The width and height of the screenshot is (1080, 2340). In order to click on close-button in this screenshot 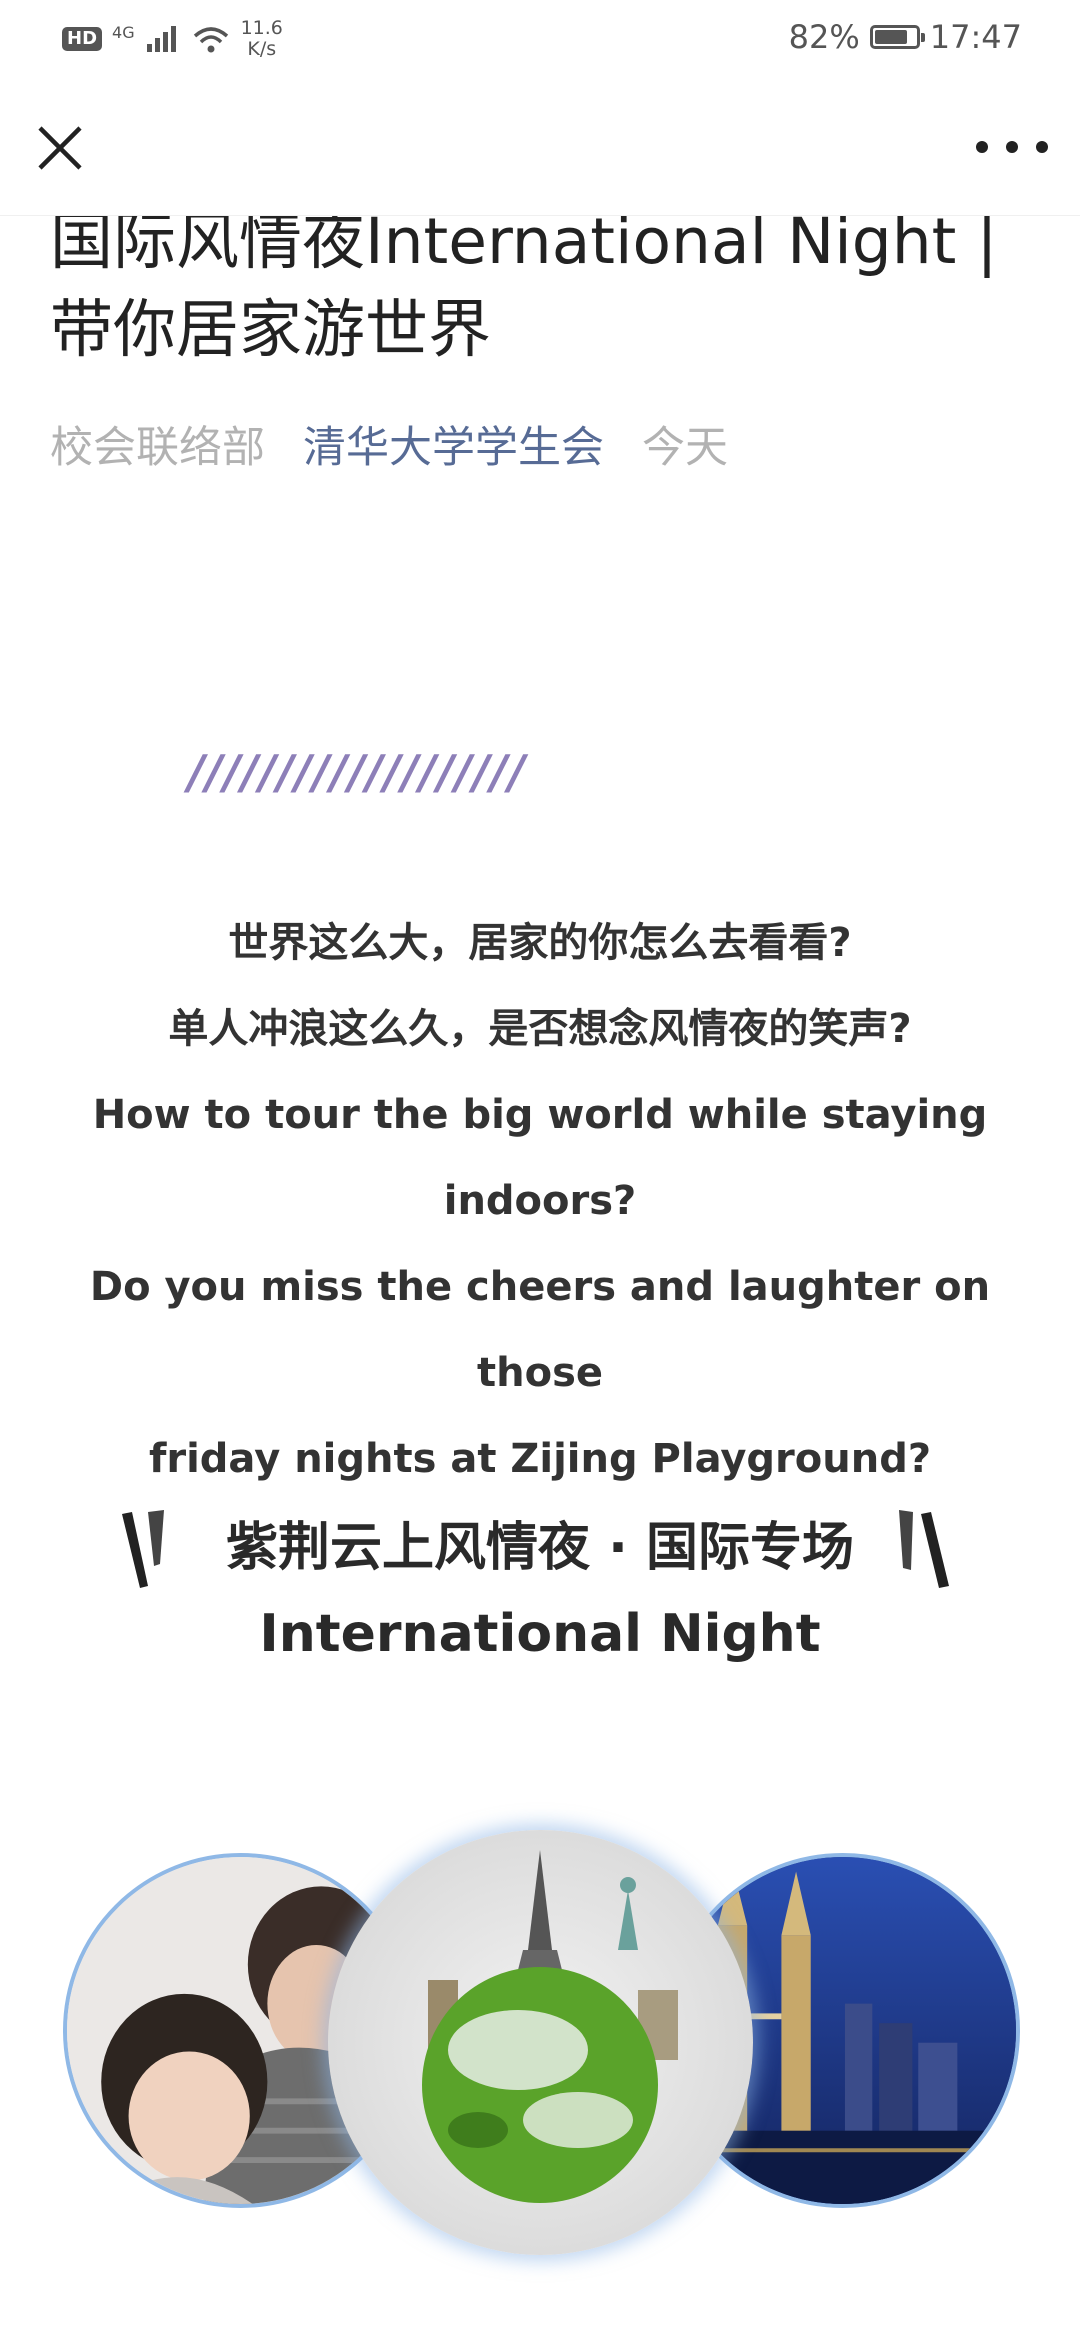, I will do `click(60, 148)`.